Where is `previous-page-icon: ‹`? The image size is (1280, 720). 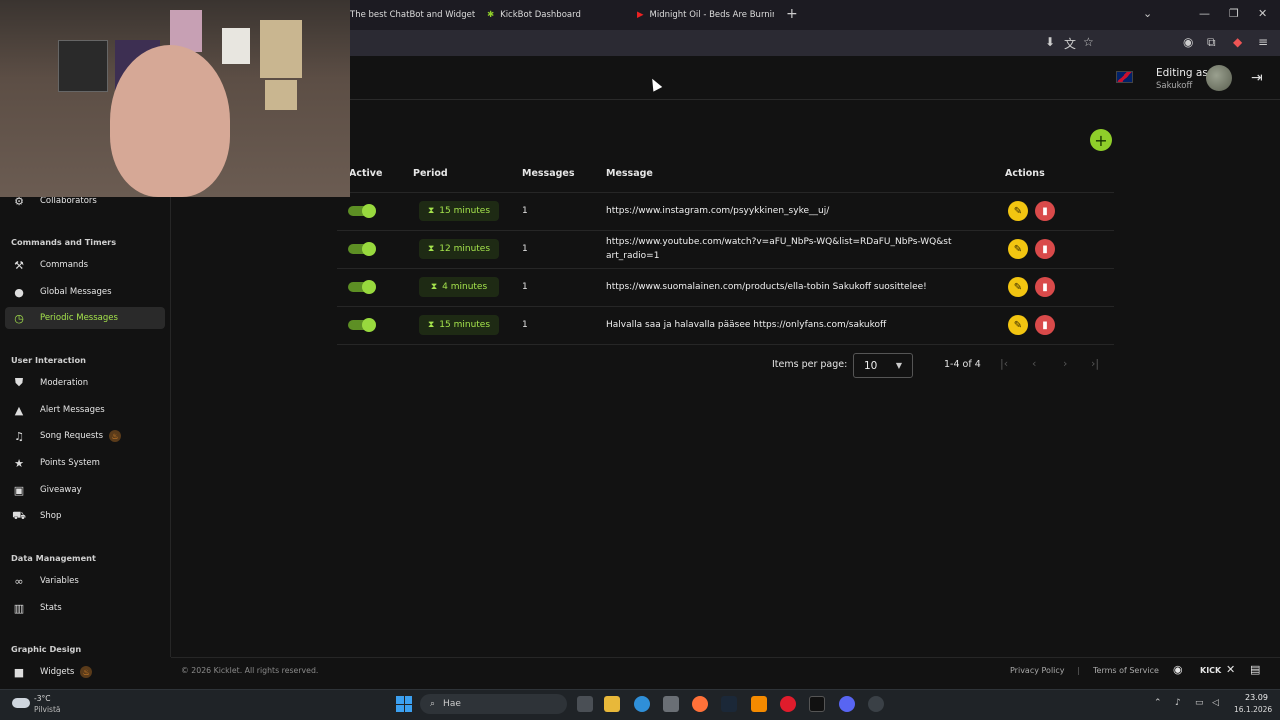
previous-page-icon: ‹ is located at coordinates (1034, 363).